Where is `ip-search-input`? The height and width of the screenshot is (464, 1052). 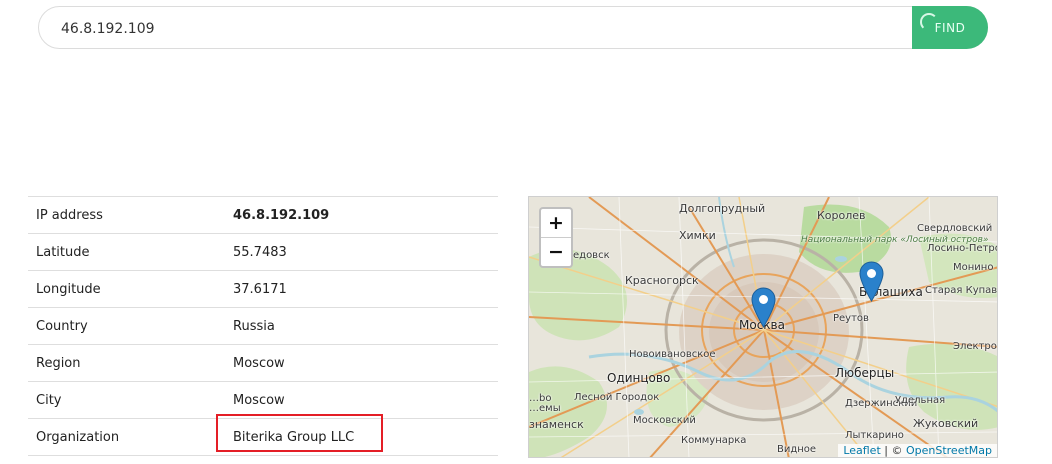 ip-search-input is located at coordinates (486, 28).